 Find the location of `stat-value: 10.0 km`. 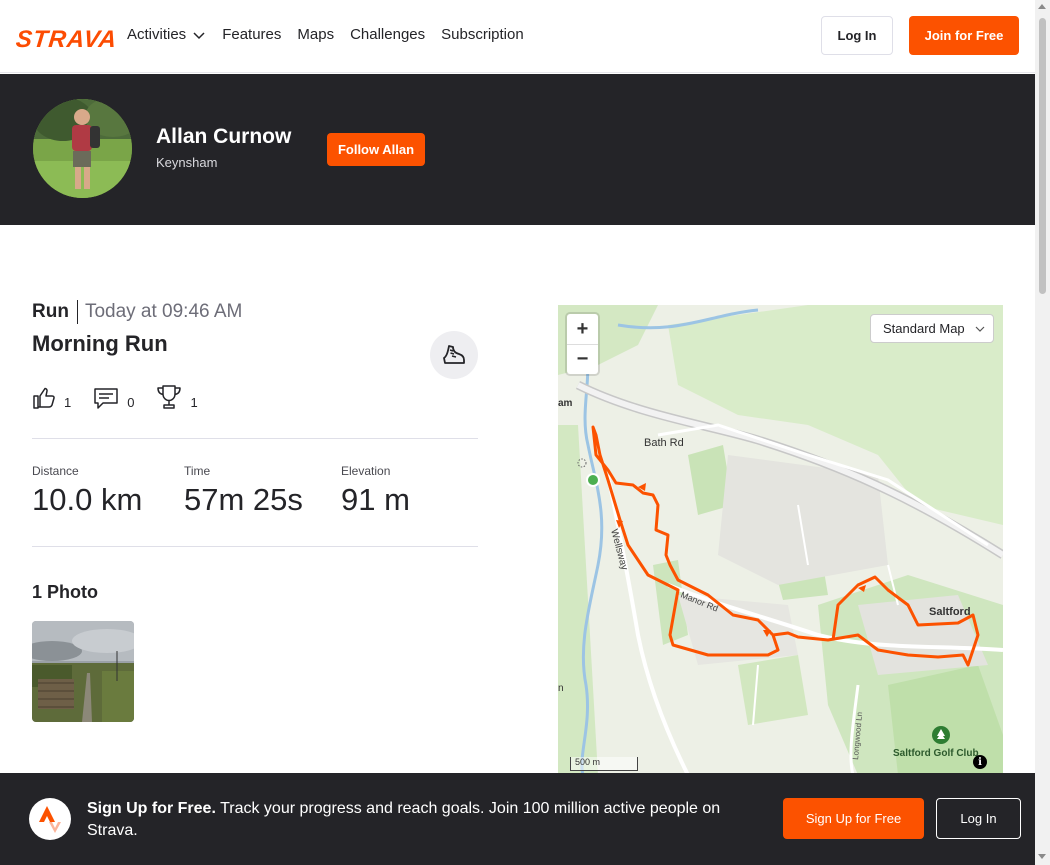

stat-value: 10.0 km is located at coordinates (87, 499).